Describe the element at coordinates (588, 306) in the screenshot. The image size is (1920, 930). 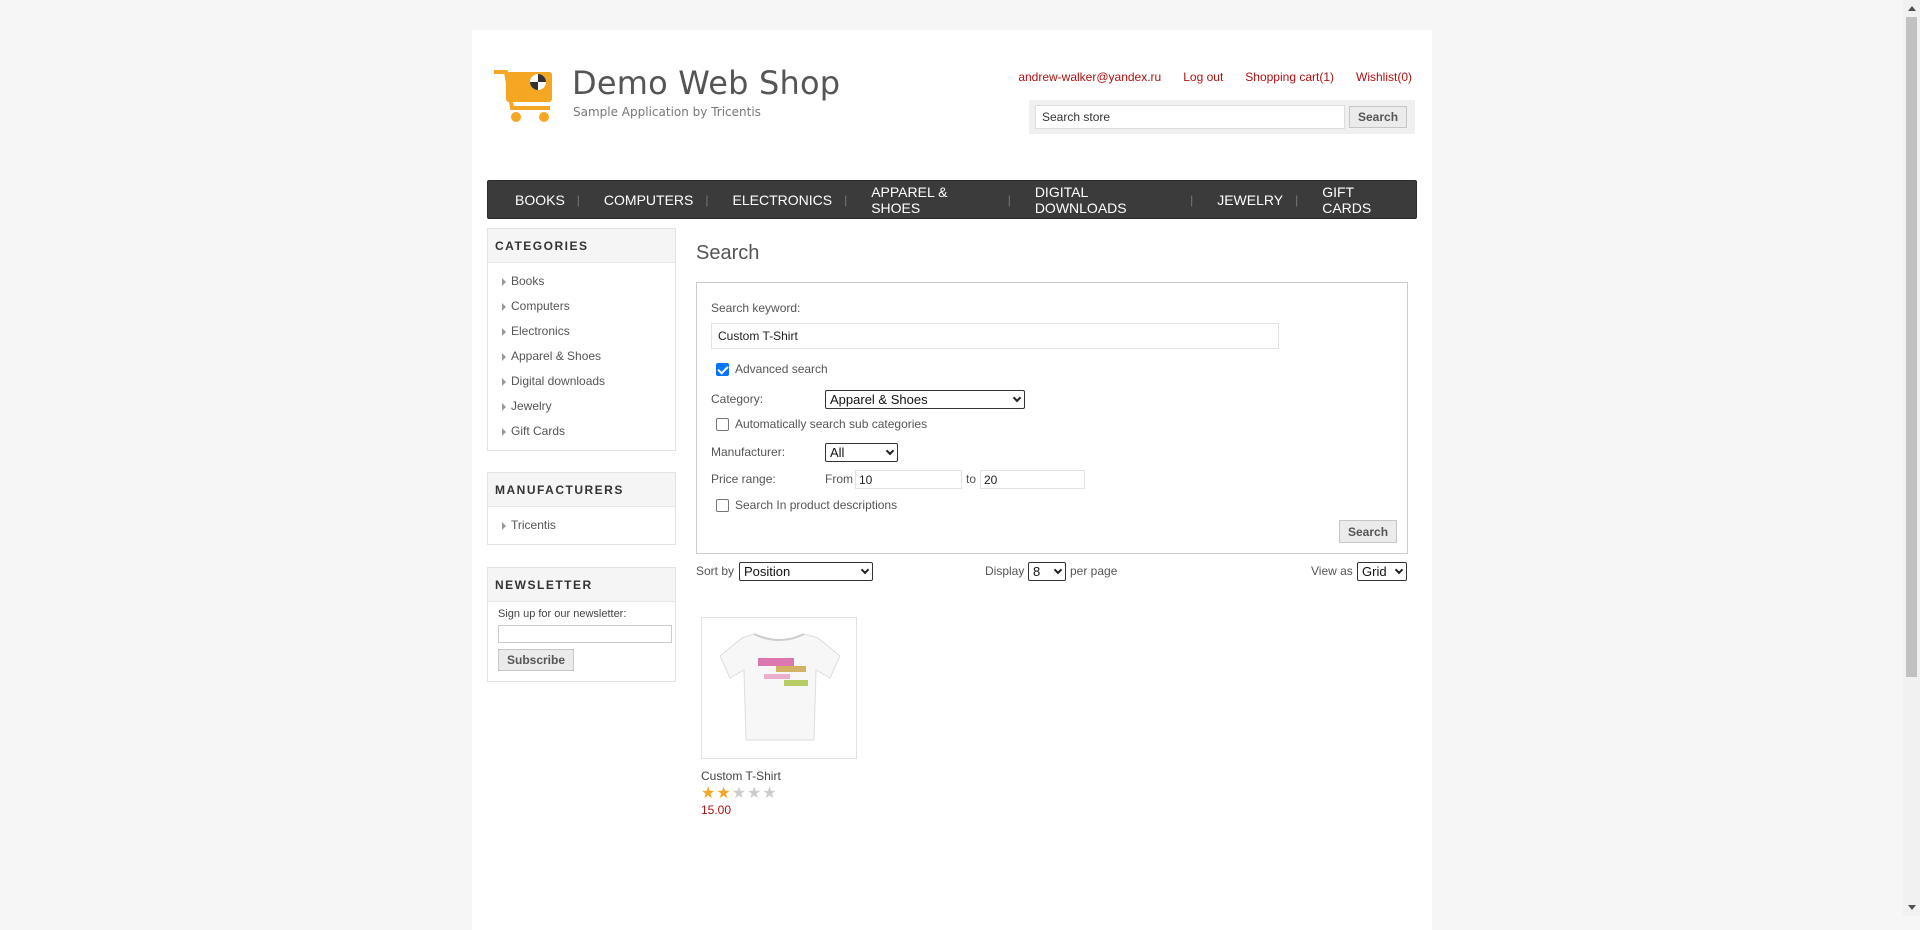
I see `category-computers: Computers` at that location.